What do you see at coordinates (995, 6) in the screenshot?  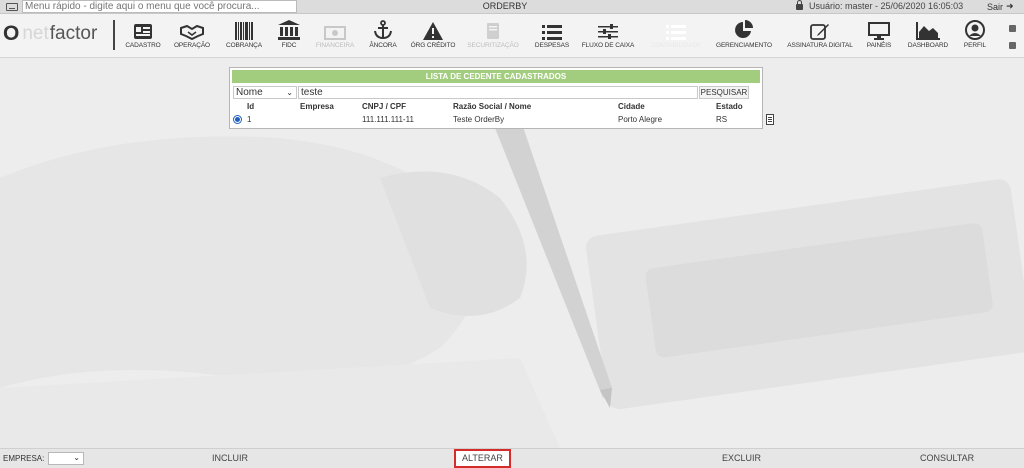 I see `logout-label: Sair` at bounding box center [995, 6].